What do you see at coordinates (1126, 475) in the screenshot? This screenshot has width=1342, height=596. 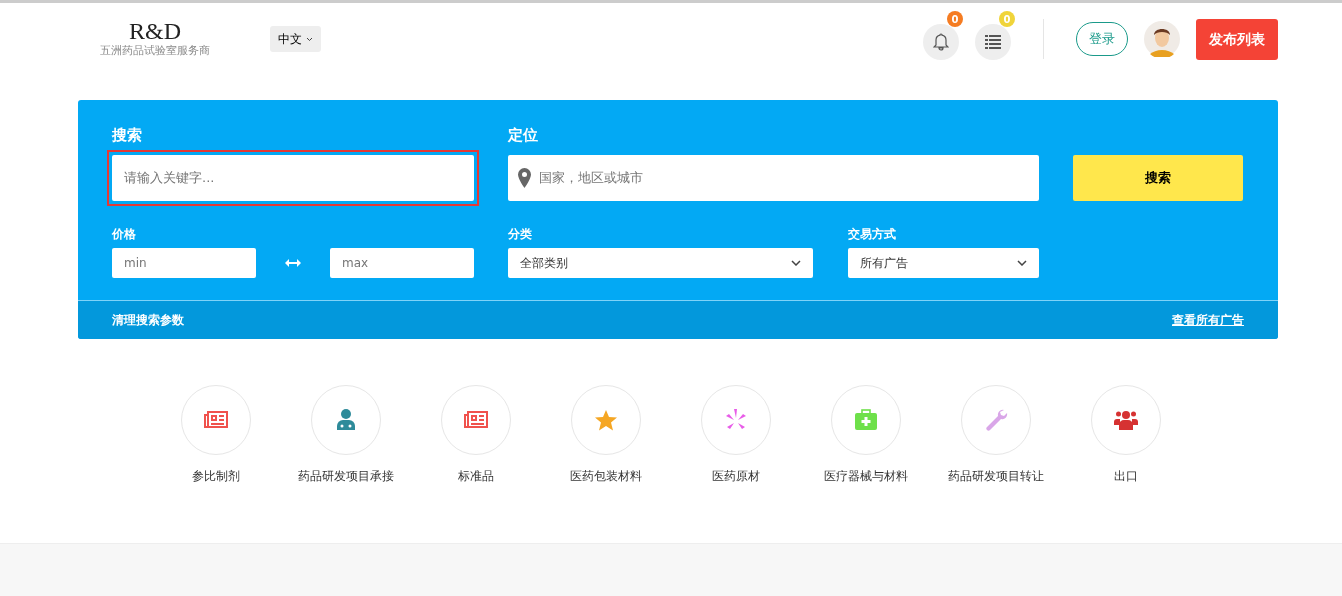 I see `category-label: 出口` at bounding box center [1126, 475].